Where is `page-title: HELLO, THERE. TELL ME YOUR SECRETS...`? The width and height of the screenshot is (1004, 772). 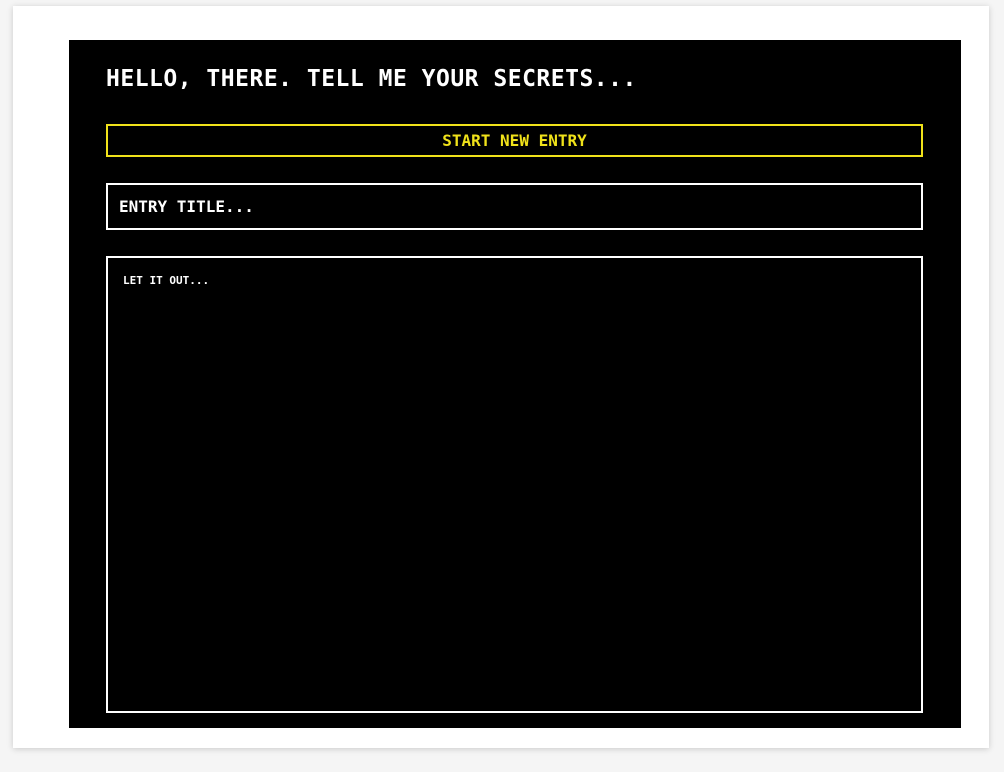
page-title: HELLO, THERE. TELL ME YOUR SECRETS... is located at coordinates (371, 79).